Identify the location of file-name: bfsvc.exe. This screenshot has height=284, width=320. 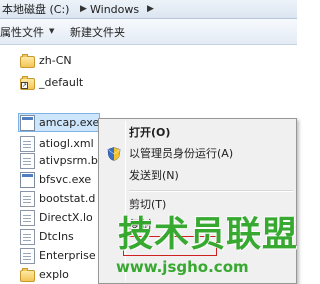
(65, 179).